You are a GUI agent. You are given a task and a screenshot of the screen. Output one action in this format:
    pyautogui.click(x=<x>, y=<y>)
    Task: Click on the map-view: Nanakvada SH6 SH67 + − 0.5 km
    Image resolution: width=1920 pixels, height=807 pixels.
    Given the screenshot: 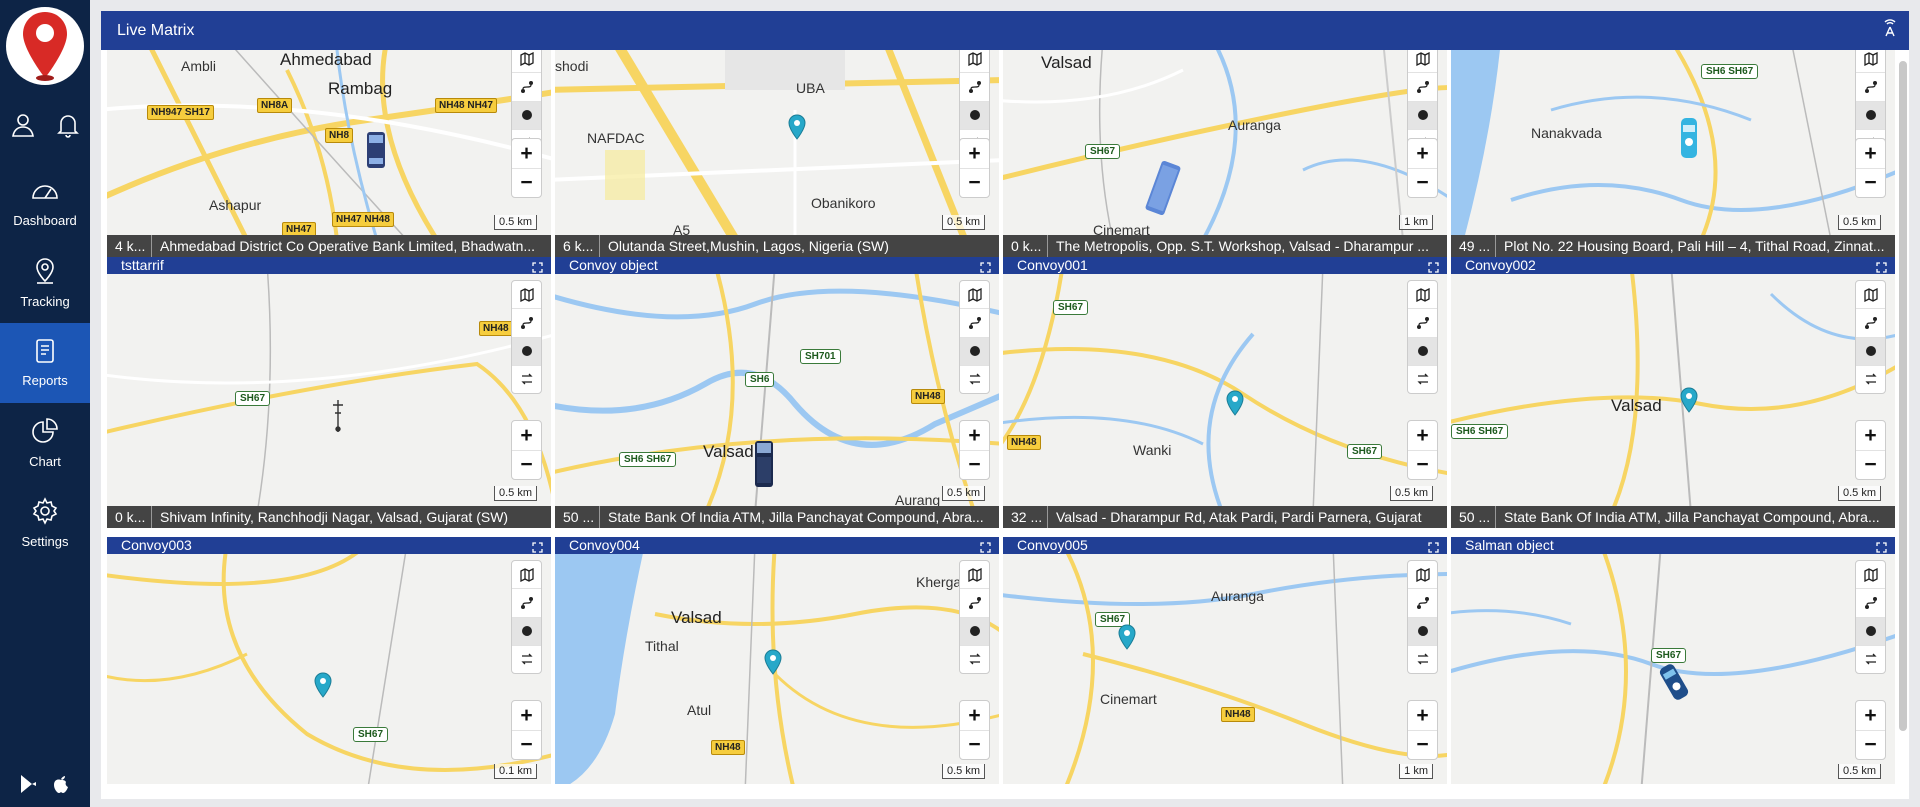 What is the action you would take?
    pyautogui.click(x=1673, y=142)
    